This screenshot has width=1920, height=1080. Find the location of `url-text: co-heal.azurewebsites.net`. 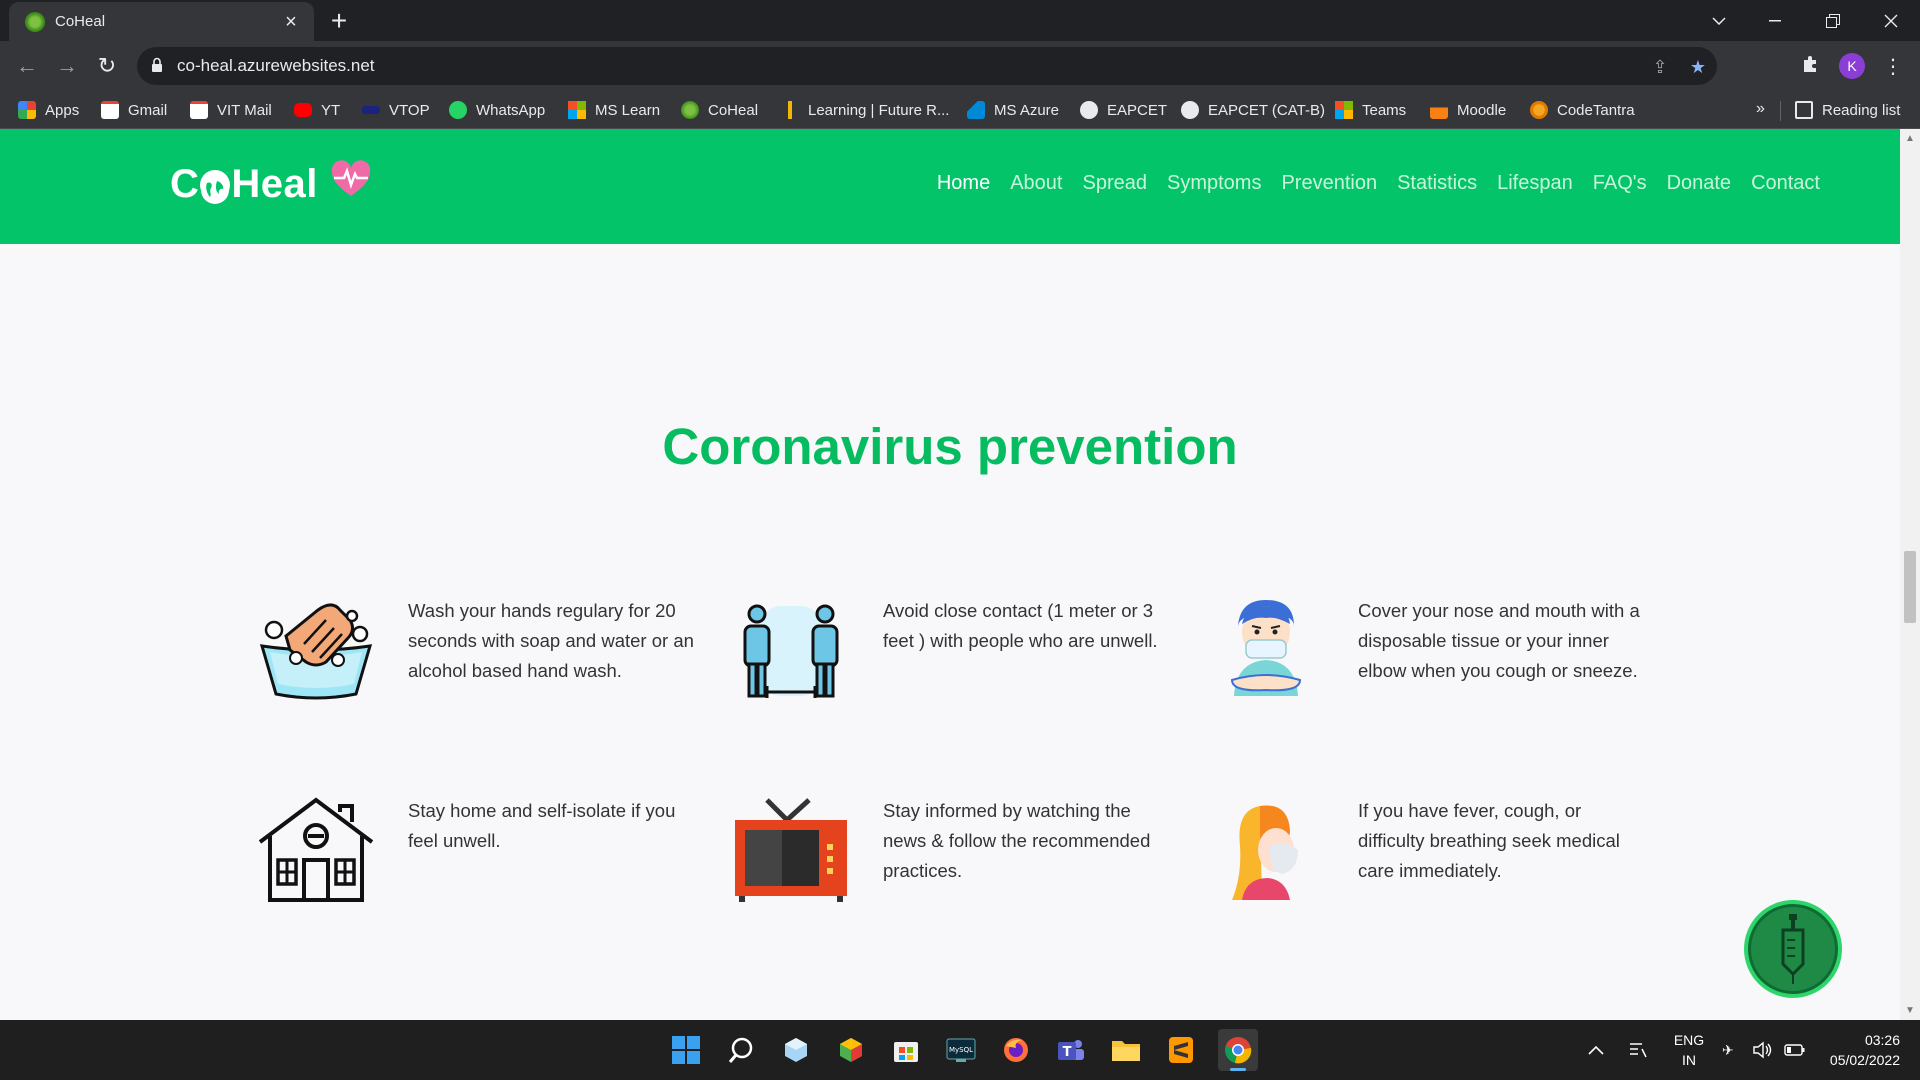

url-text: co-heal.azurewebsites.net is located at coordinates (276, 66).